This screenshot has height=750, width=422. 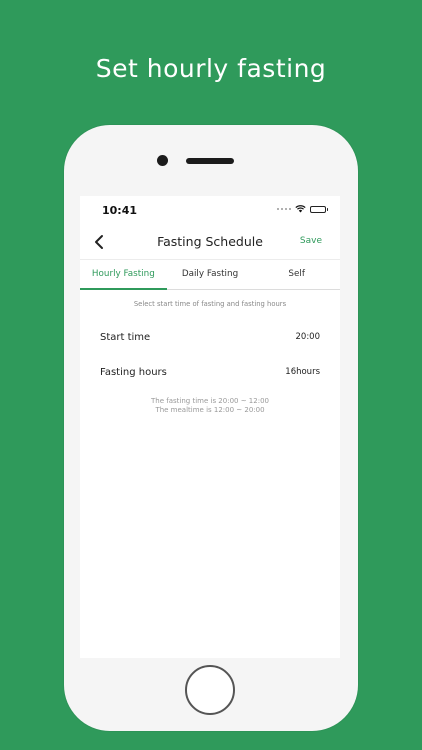 What do you see at coordinates (162, 160) in the screenshot?
I see `camera-dot` at bounding box center [162, 160].